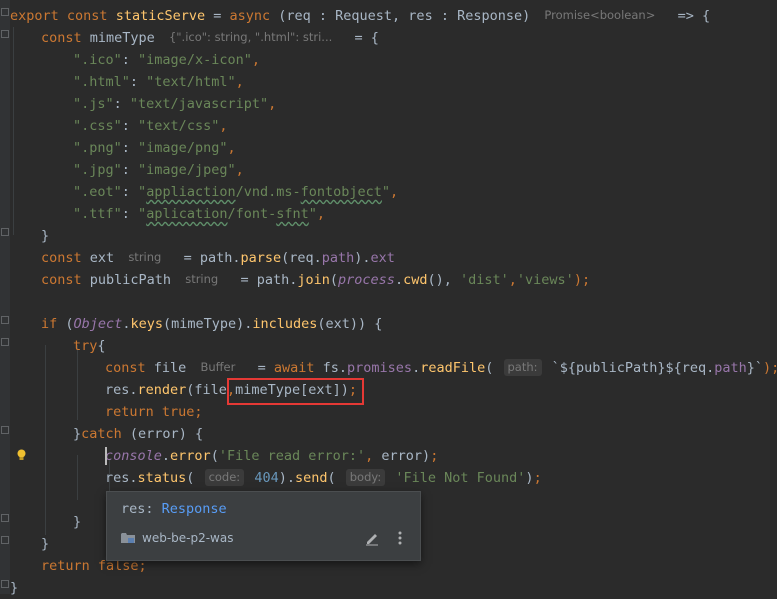 The image size is (777, 599). Describe the element at coordinates (286, 478) in the screenshot. I see `code-token: ).` at that location.